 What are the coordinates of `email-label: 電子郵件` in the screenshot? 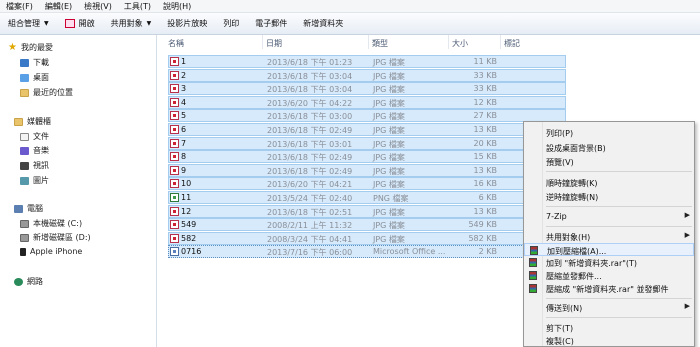 It's located at (271, 23).